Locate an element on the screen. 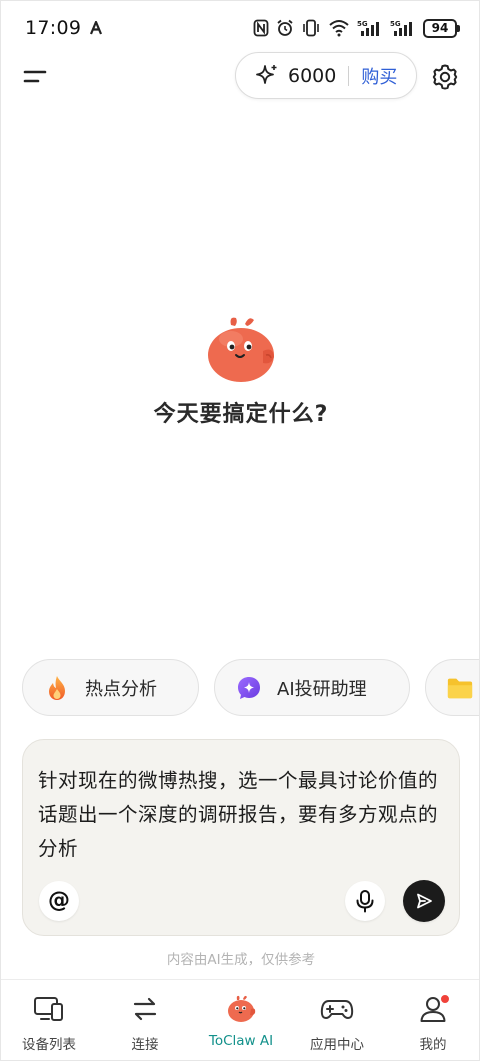  vibrate-icon is located at coordinates (311, 28).